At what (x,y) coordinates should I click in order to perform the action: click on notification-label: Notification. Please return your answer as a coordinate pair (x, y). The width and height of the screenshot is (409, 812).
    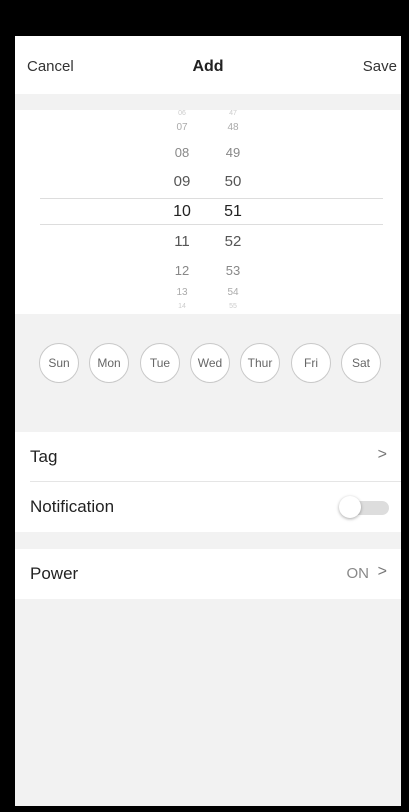
    Looking at the image, I should click on (72, 506).